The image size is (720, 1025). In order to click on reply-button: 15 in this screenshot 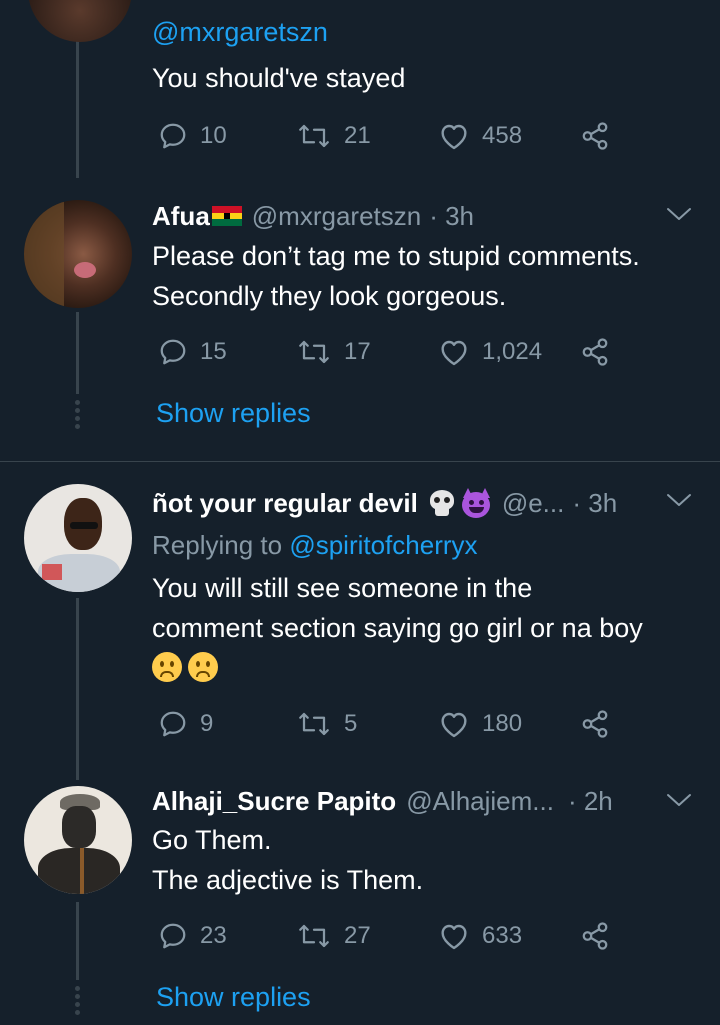, I will do `click(192, 352)`.